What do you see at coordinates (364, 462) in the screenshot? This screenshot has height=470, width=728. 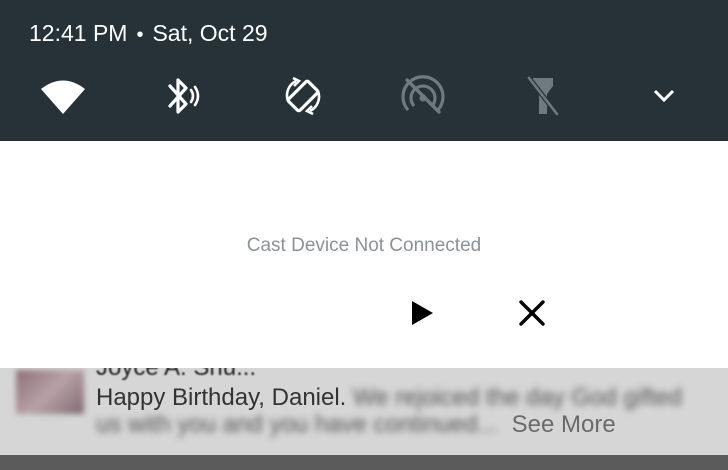 I see `background-strip` at bounding box center [364, 462].